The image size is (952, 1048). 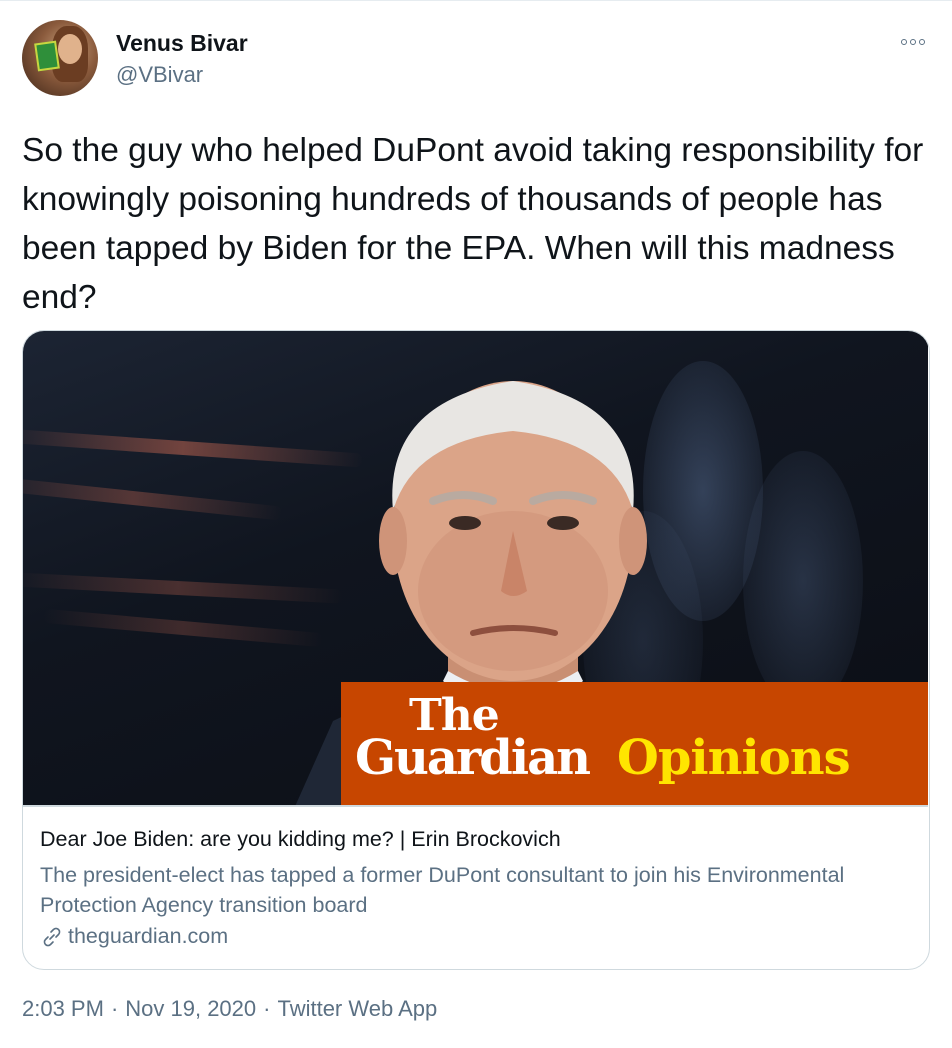 I want to click on more-options-button, so click(x=913, y=42).